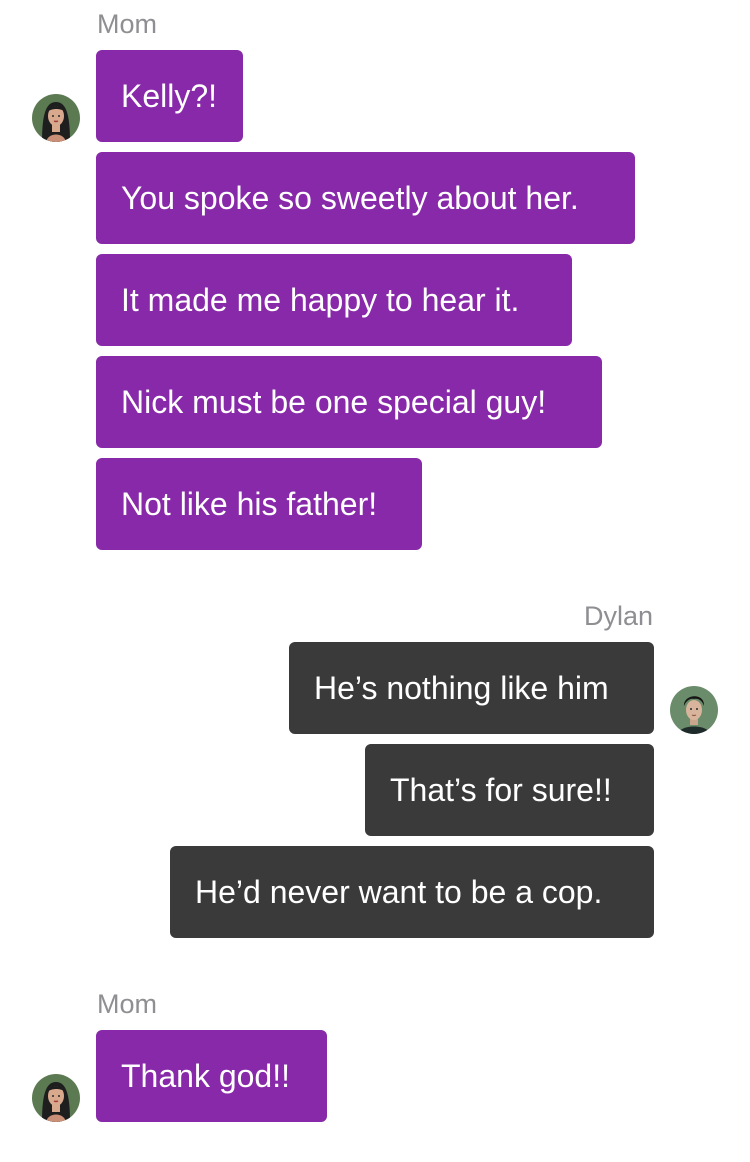 The height and width of the screenshot is (1162, 750). I want to click on message-bubble: He’d never want to be a cop., so click(412, 892).